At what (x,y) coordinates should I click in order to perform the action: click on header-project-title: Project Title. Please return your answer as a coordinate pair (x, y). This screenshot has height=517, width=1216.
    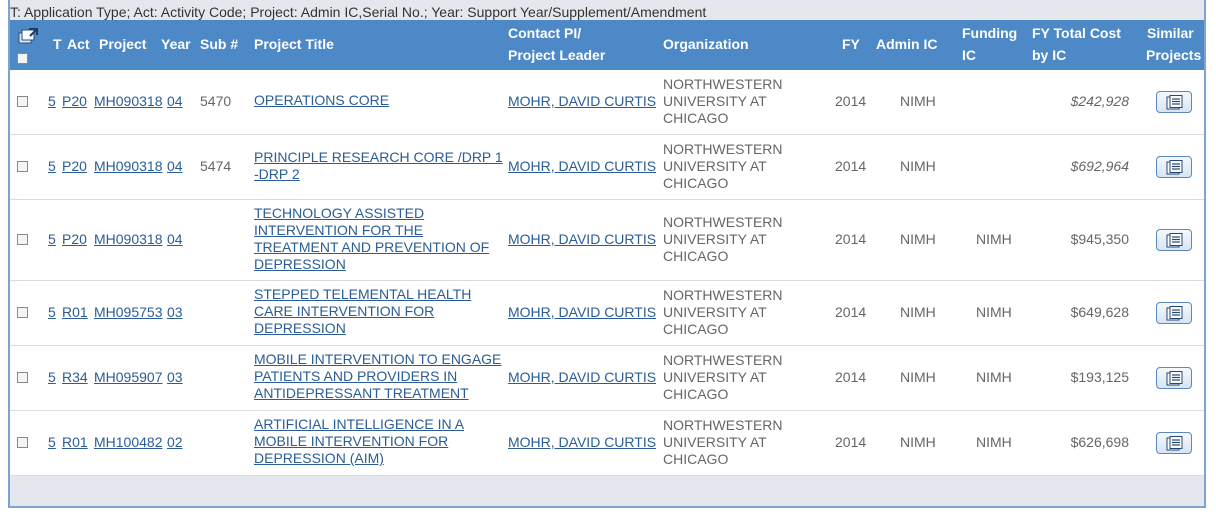
    Looking at the image, I should click on (294, 44).